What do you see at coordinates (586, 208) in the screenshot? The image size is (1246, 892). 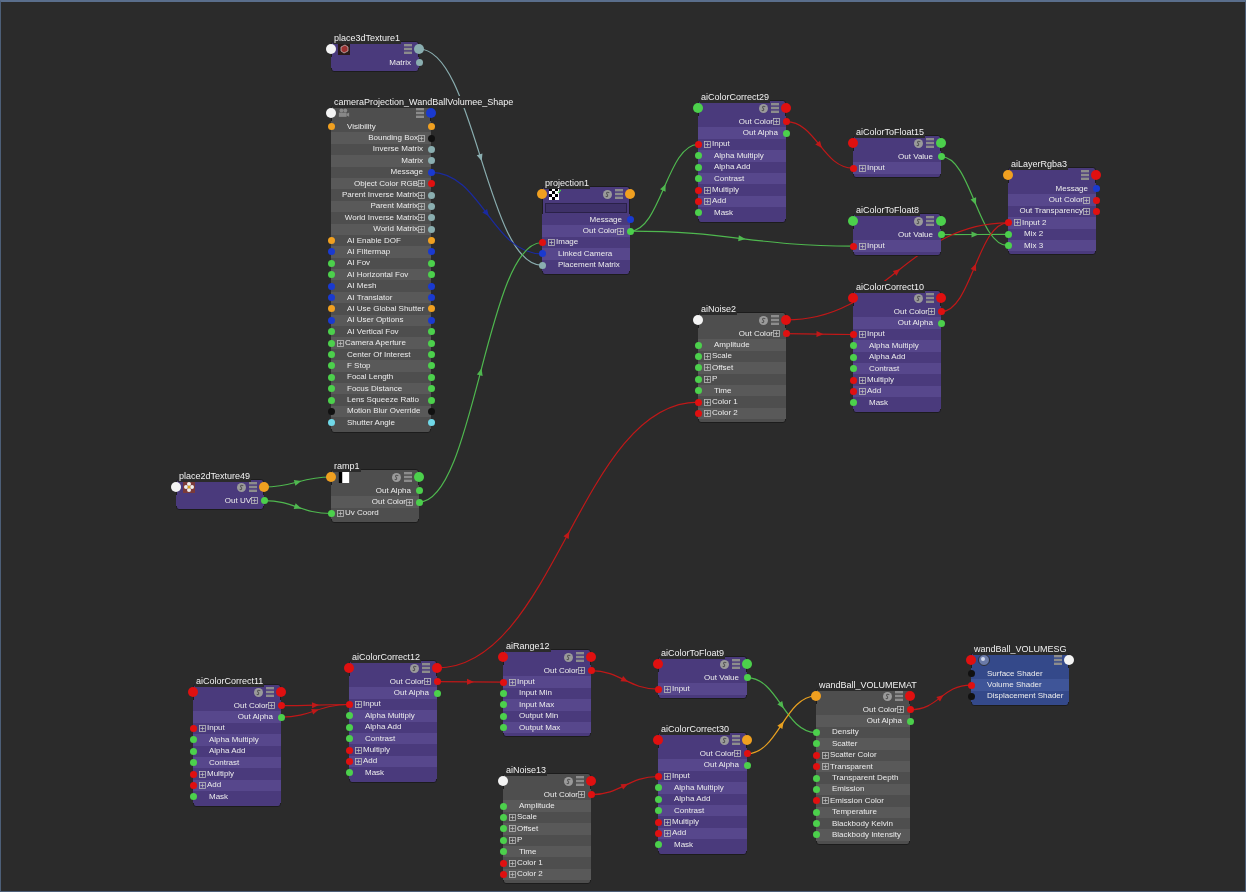 I see `blank-field` at bounding box center [586, 208].